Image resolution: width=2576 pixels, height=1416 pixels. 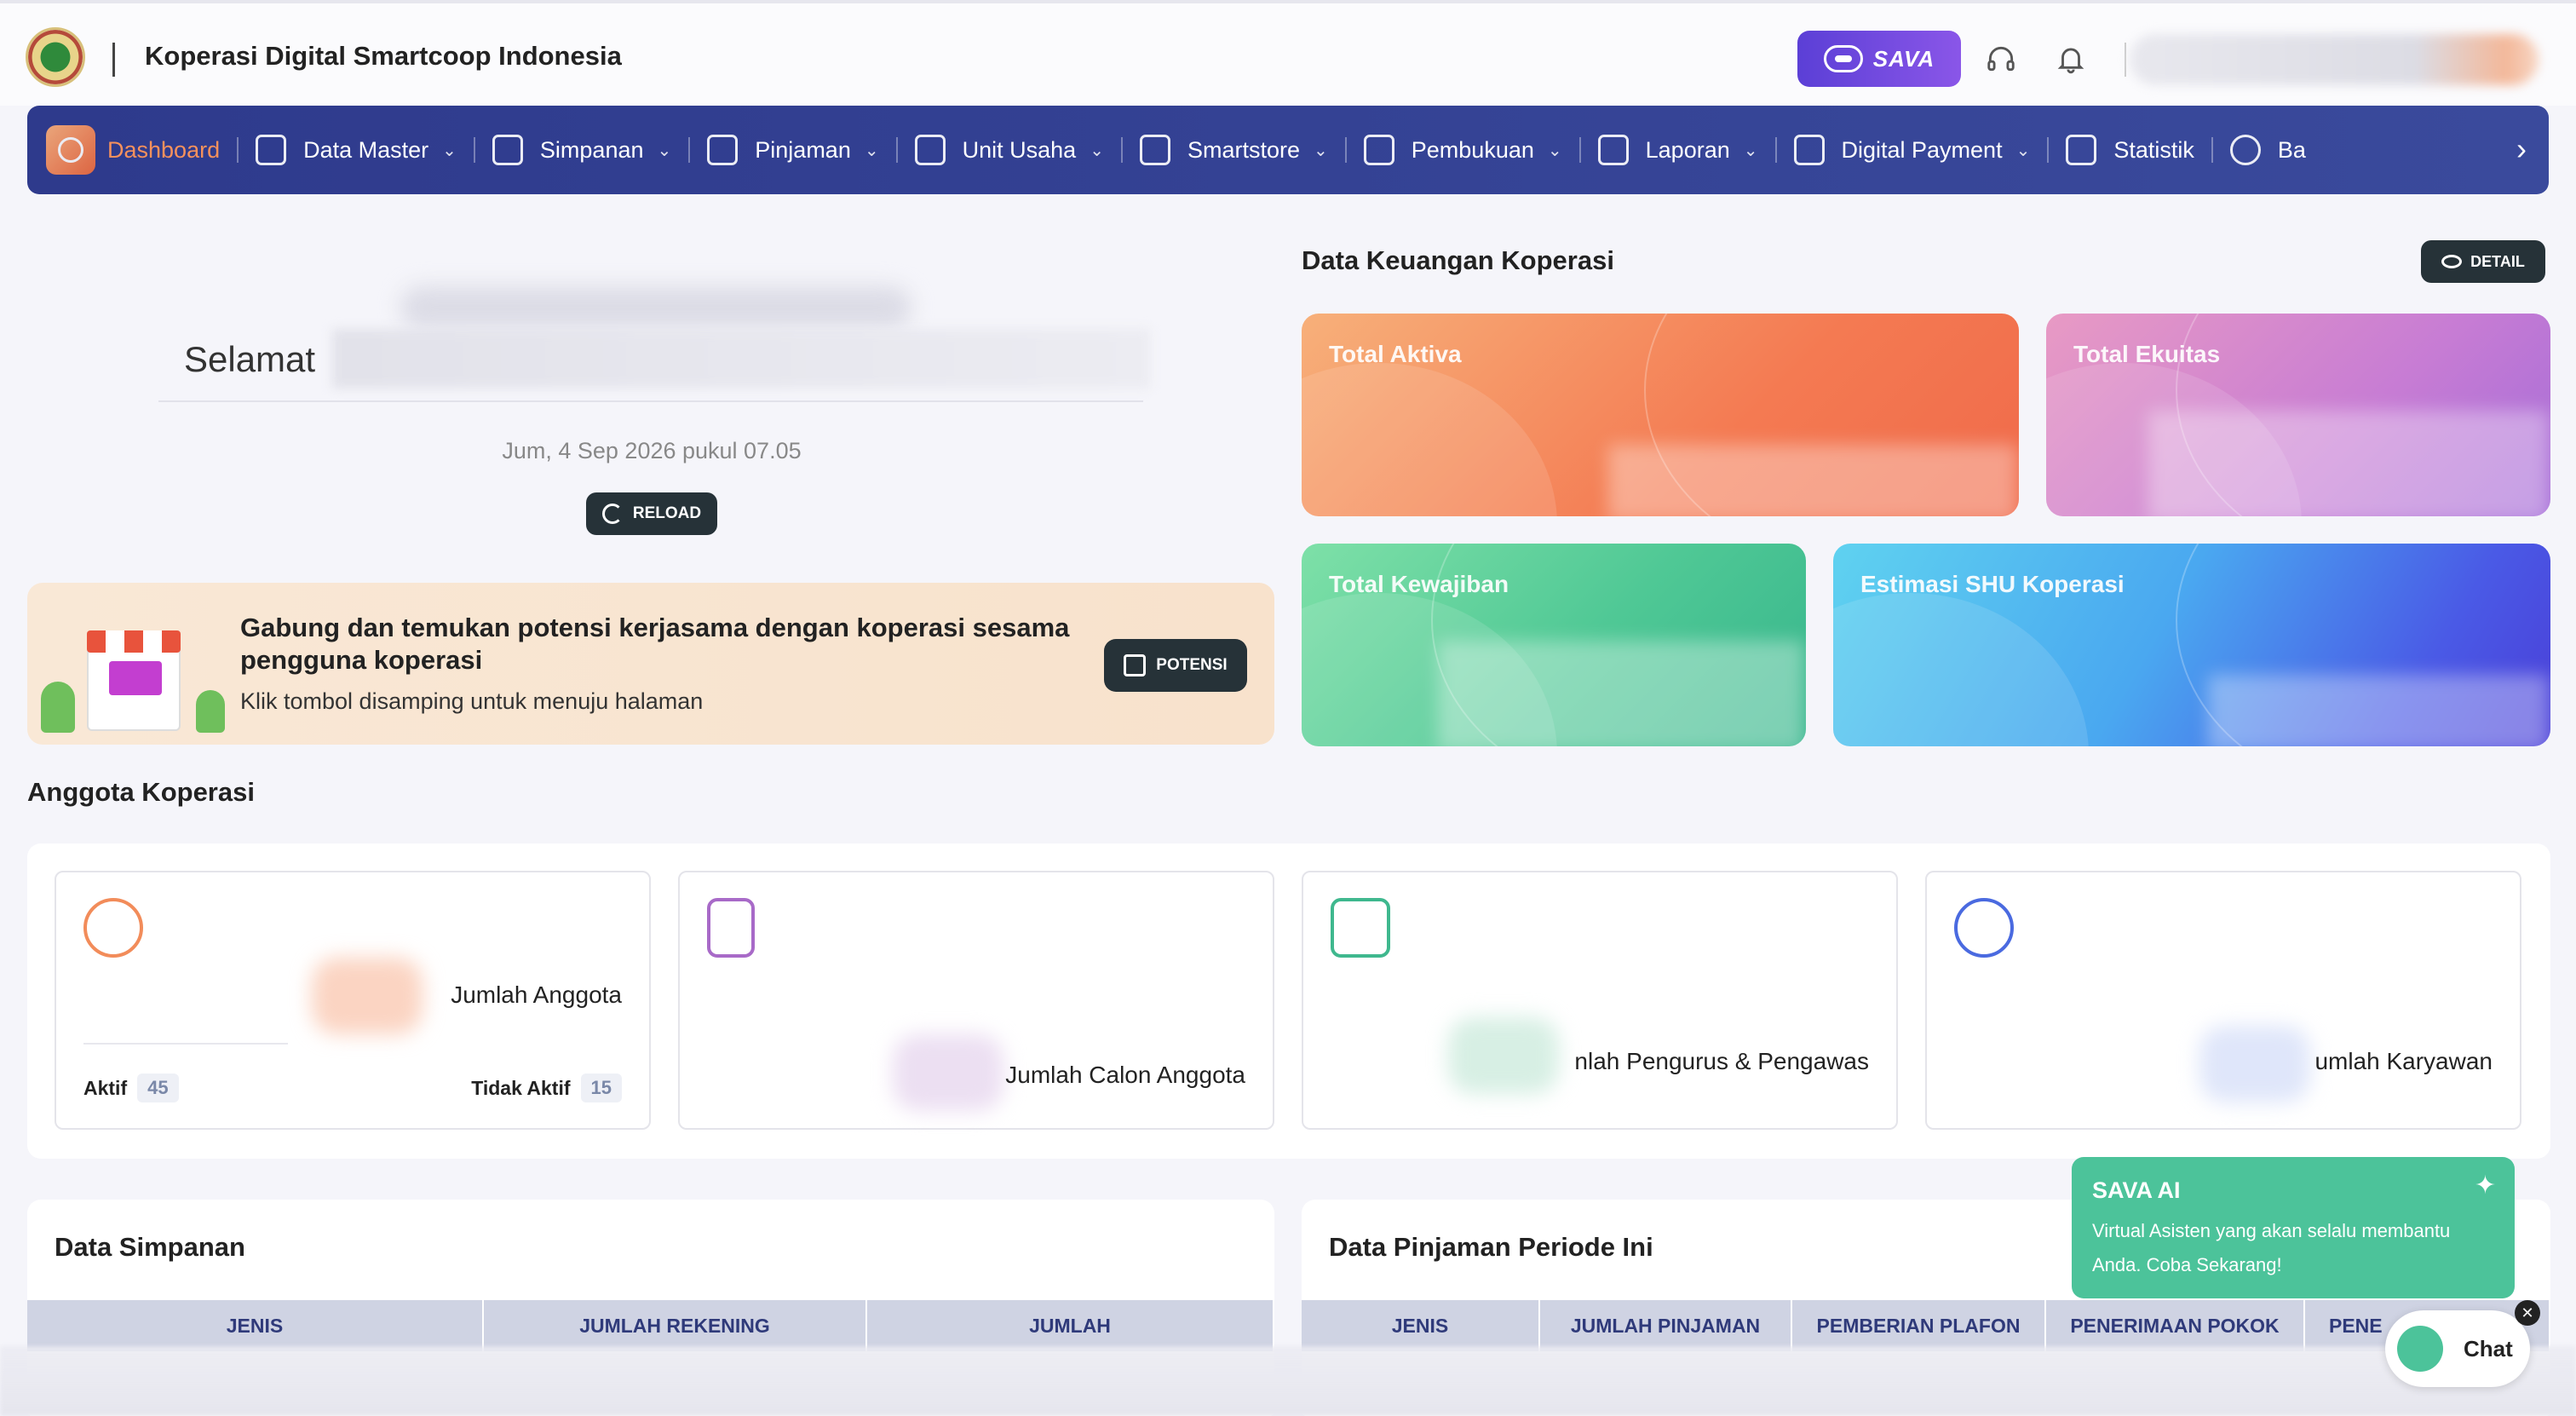 What do you see at coordinates (131, 1088) in the screenshot?
I see `stat-aktif: Aktif 45` at bounding box center [131, 1088].